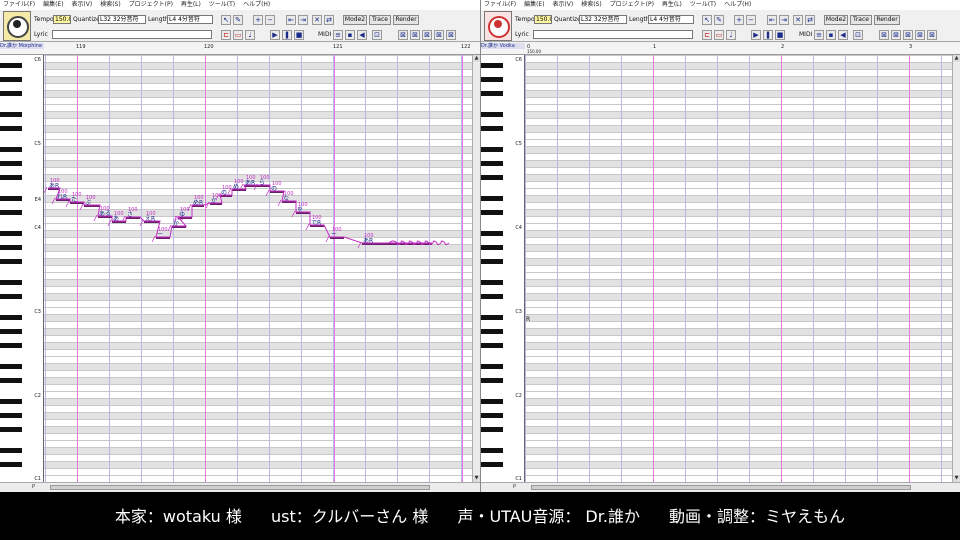 This screenshot has width=960, height=540. I want to click on track-name: Dr.誰か Morphine, so click(22, 46).